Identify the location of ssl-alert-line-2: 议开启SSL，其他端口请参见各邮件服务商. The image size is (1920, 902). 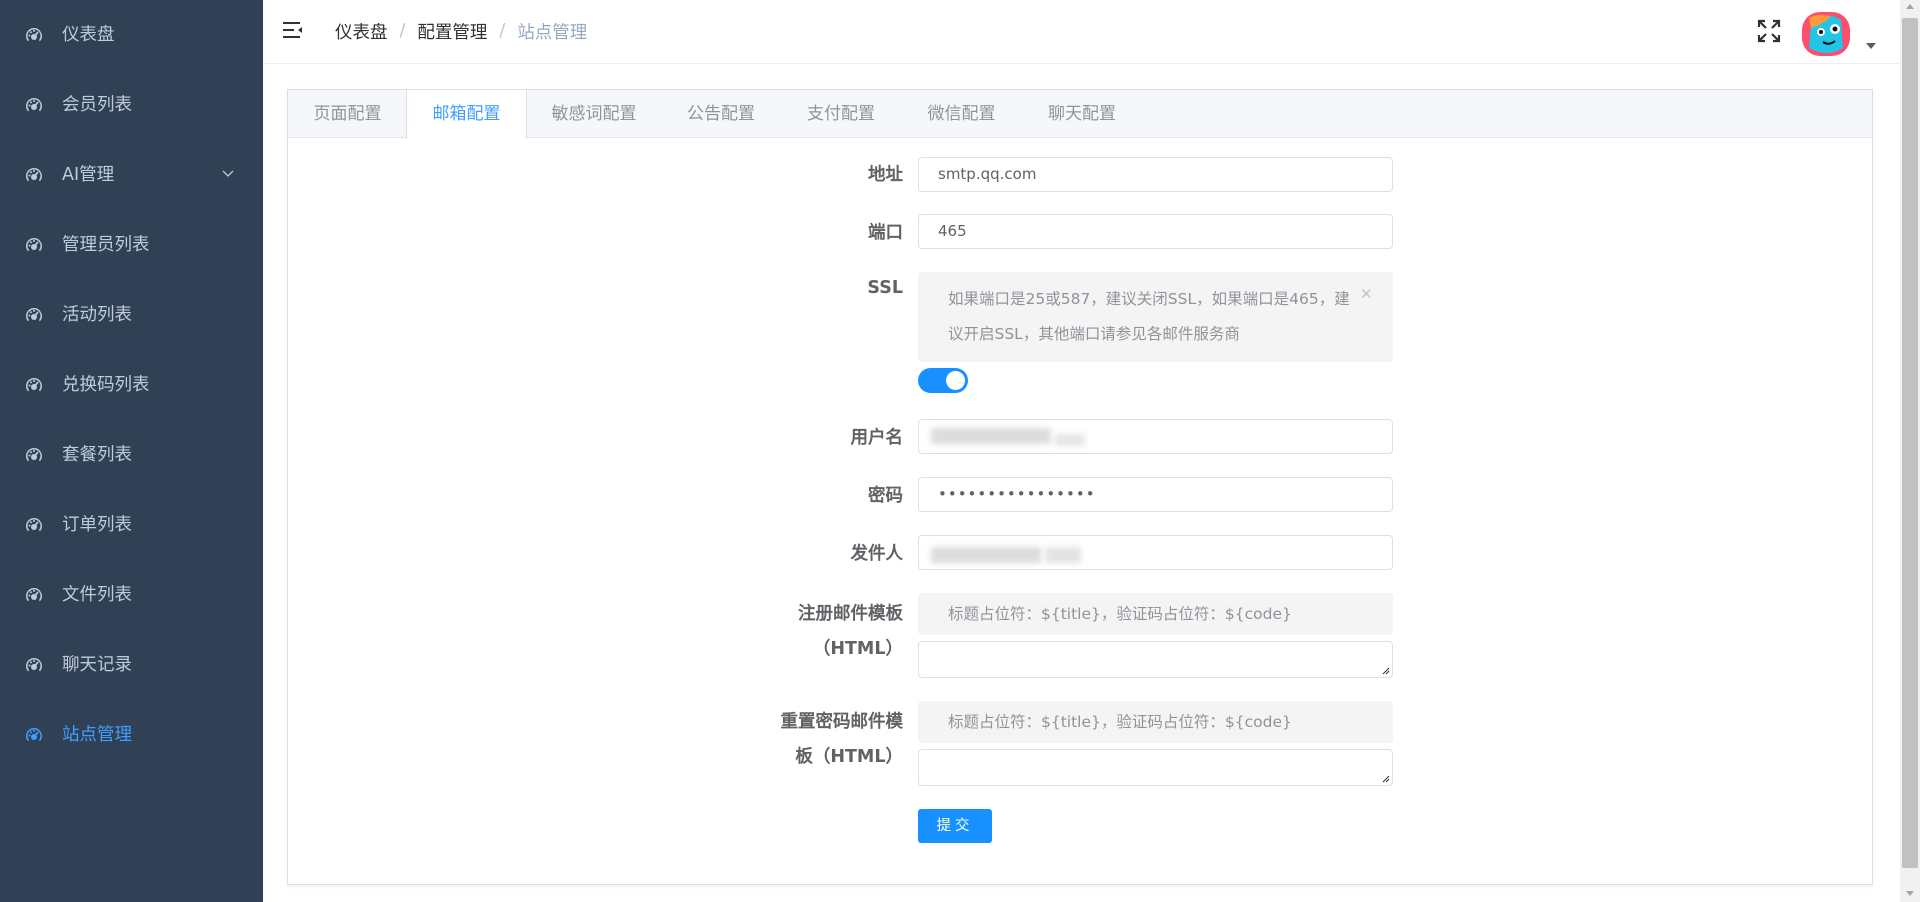
(1094, 334).